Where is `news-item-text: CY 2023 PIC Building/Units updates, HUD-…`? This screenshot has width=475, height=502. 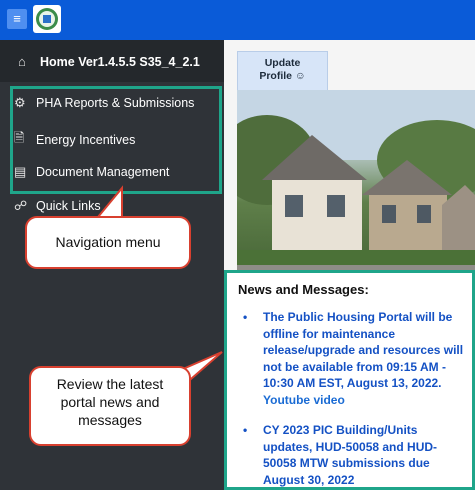 news-item-text: CY 2023 PIC Building/Units updates, HUD-… is located at coordinates (350, 455).